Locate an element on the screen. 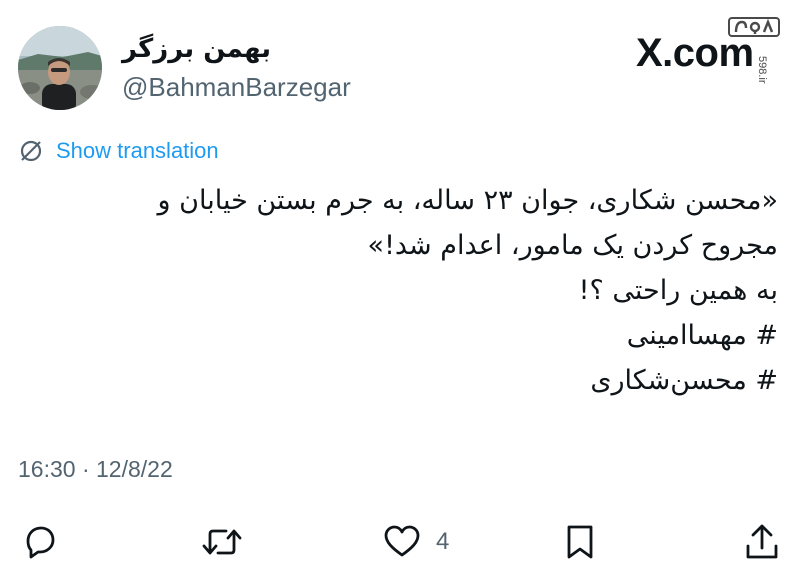 The image size is (800, 588). retweet-icon is located at coordinates (222, 542).